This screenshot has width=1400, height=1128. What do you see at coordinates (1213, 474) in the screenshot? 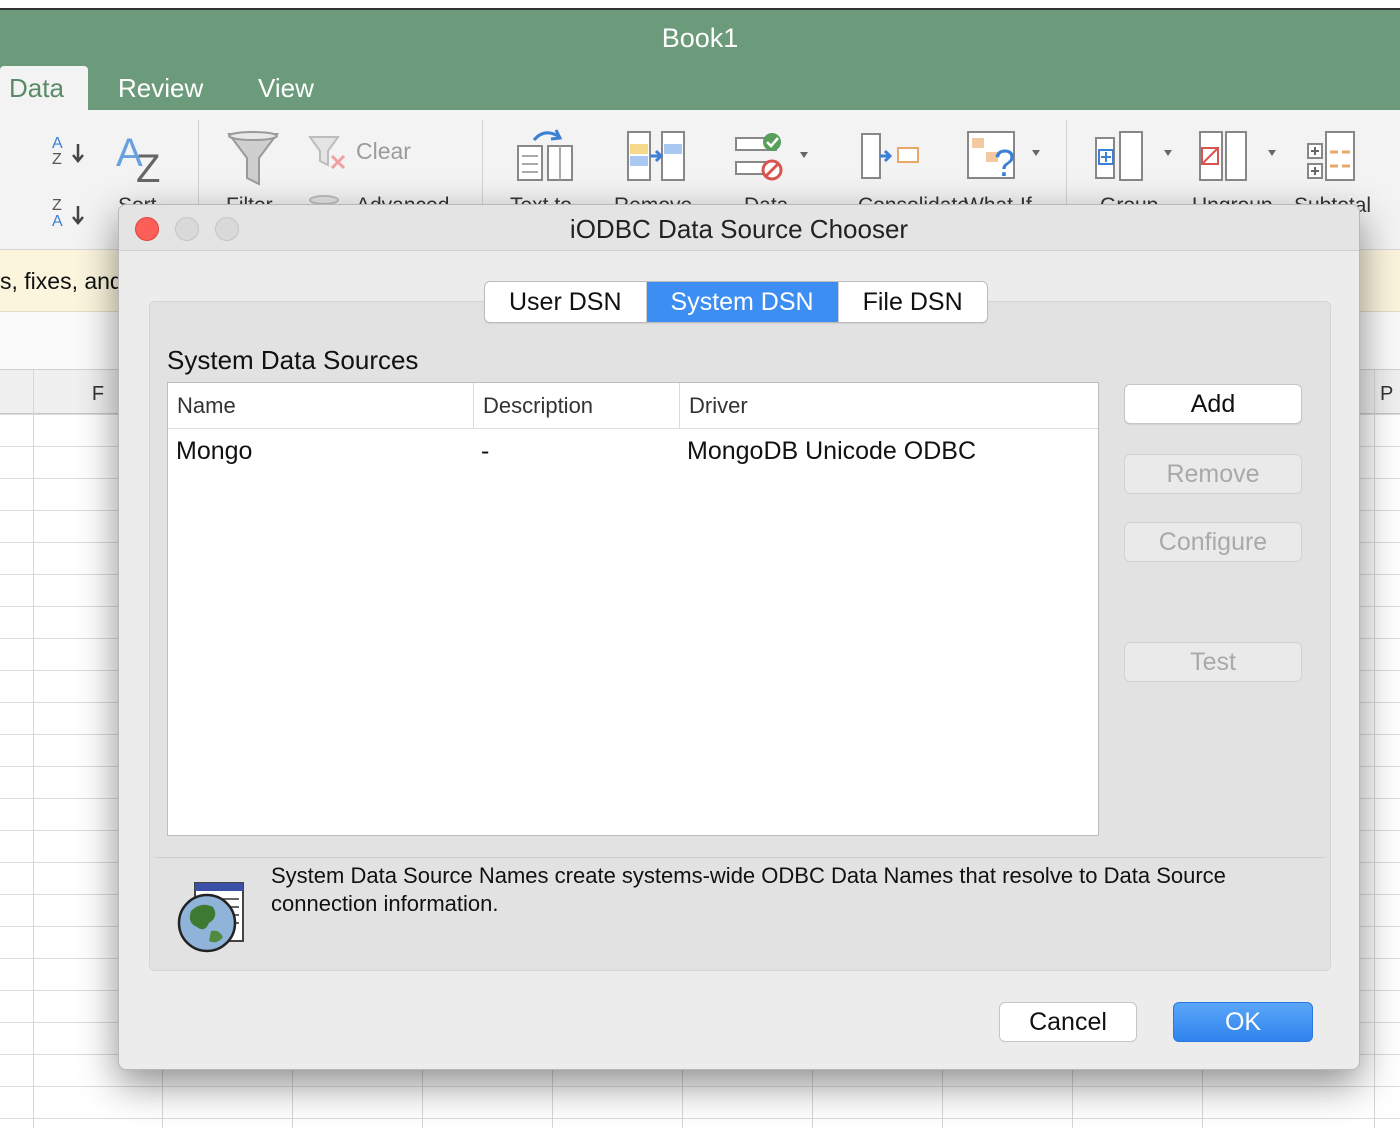
I see `remove-button: Remove` at bounding box center [1213, 474].